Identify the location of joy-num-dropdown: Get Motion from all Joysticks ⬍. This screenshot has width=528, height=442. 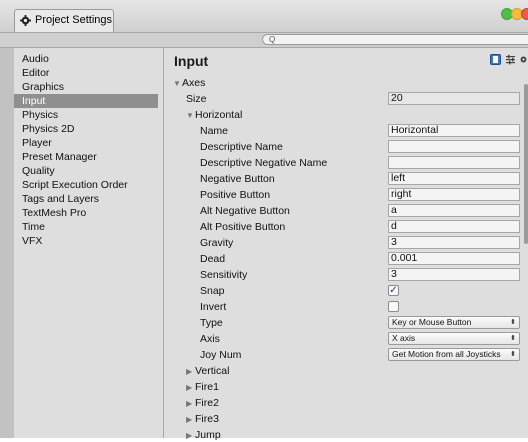
(454, 354).